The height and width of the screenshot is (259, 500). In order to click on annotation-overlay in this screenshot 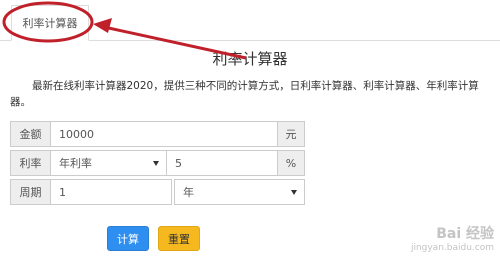, I will do `click(124, 30)`.